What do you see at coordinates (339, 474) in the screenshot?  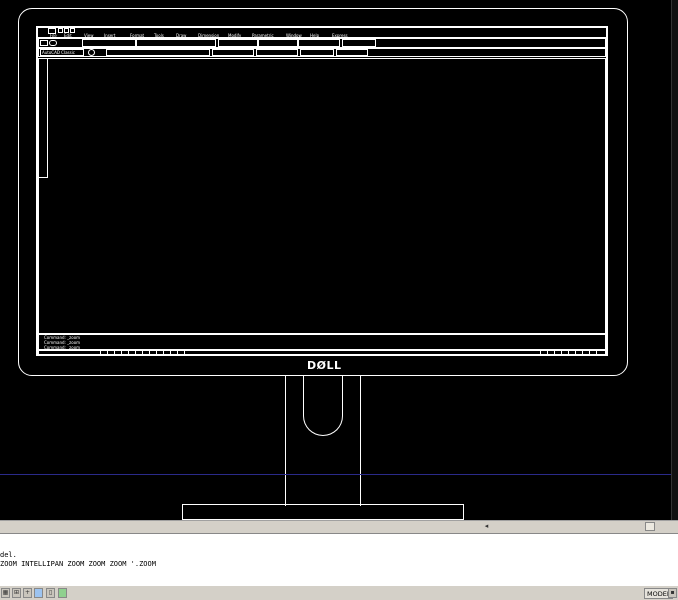 I see `ucs-axis-line` at bounding box center [339, 474].